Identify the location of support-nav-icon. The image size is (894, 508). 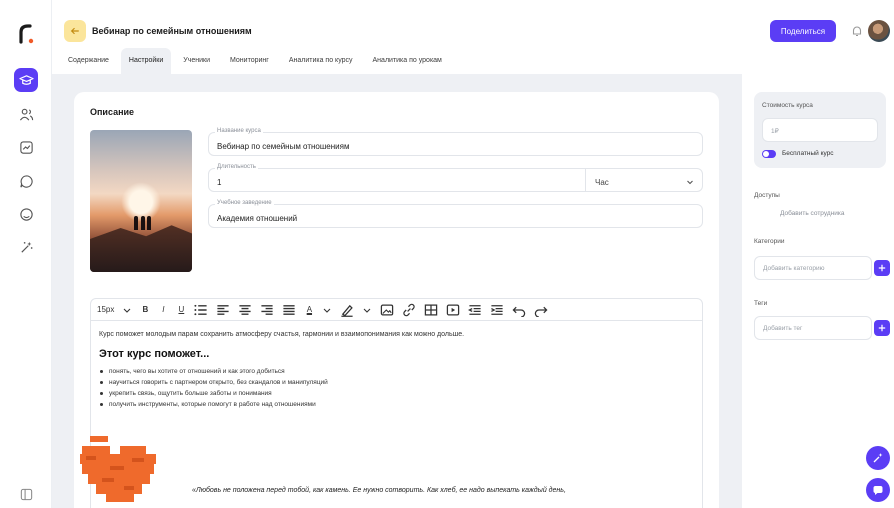
(26, 214).